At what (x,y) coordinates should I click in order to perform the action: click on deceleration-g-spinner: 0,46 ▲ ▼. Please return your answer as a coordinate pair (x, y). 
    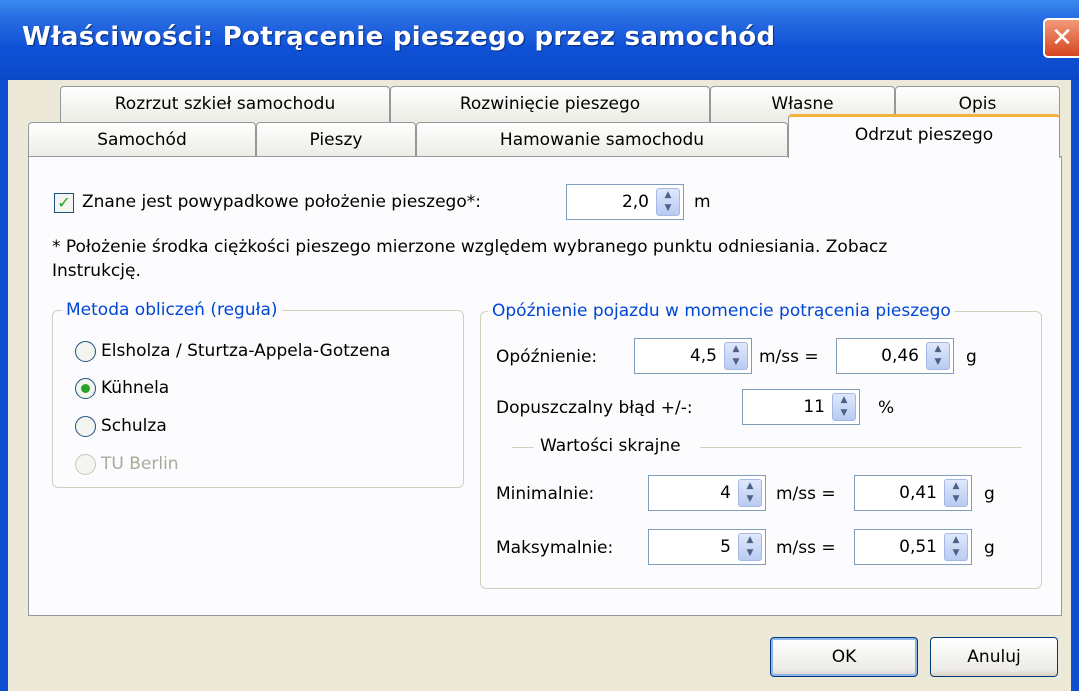
    Looking at the image, I should click on (895, 356).